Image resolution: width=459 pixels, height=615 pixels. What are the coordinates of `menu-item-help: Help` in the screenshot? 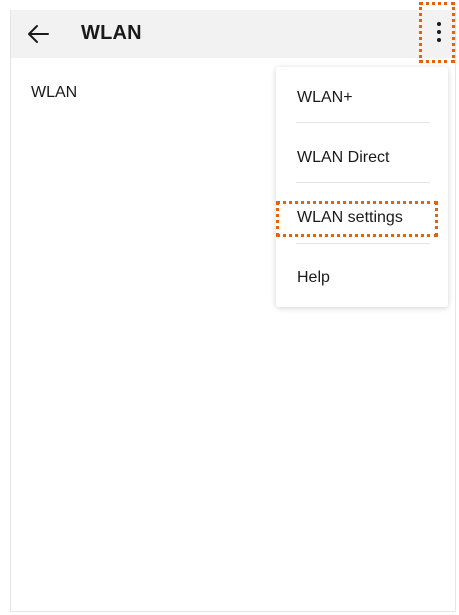 It's located at (362, 277).